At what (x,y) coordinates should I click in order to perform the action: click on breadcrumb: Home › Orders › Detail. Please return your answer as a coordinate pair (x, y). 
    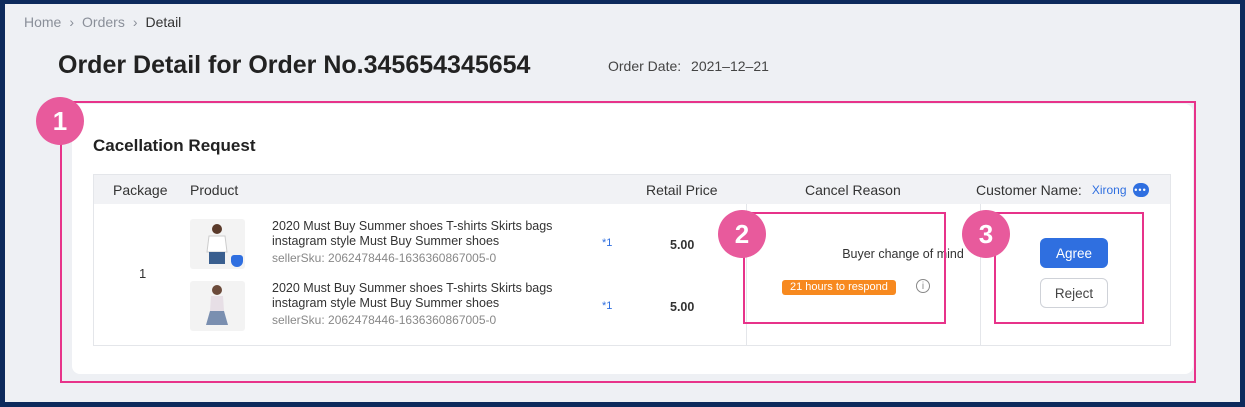
    Looking at the image, I should click on (102, 22).